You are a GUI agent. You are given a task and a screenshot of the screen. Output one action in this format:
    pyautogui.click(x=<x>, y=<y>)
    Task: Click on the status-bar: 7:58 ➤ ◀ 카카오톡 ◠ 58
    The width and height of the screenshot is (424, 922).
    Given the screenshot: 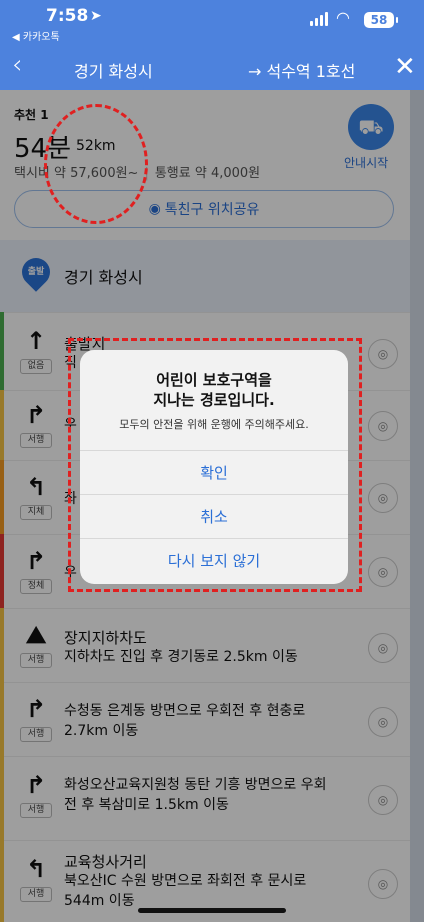 What is the action you would take?
    pyautogui.click(x=212, y=22)
    